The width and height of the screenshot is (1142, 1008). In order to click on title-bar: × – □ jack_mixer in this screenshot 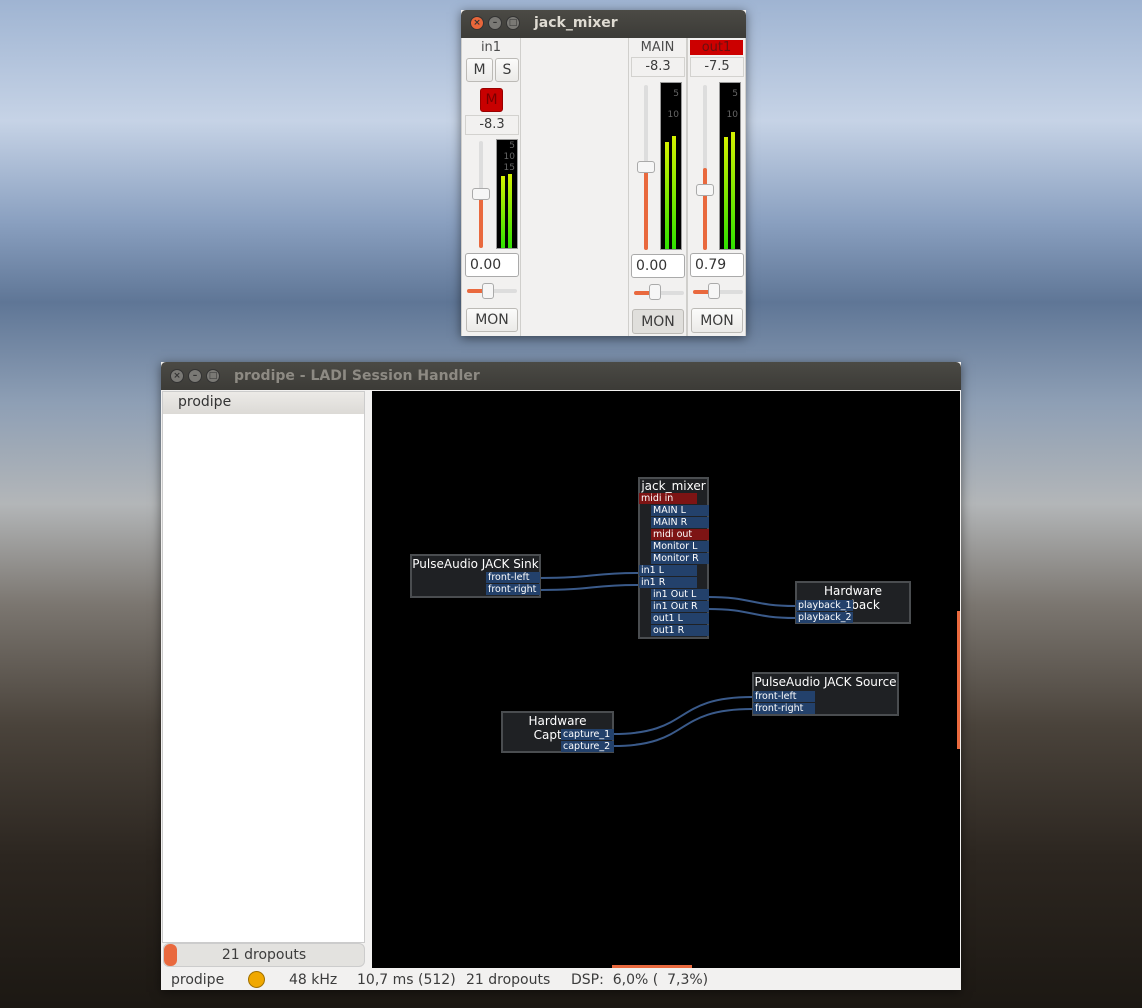, I will do `click(603, 24)`.